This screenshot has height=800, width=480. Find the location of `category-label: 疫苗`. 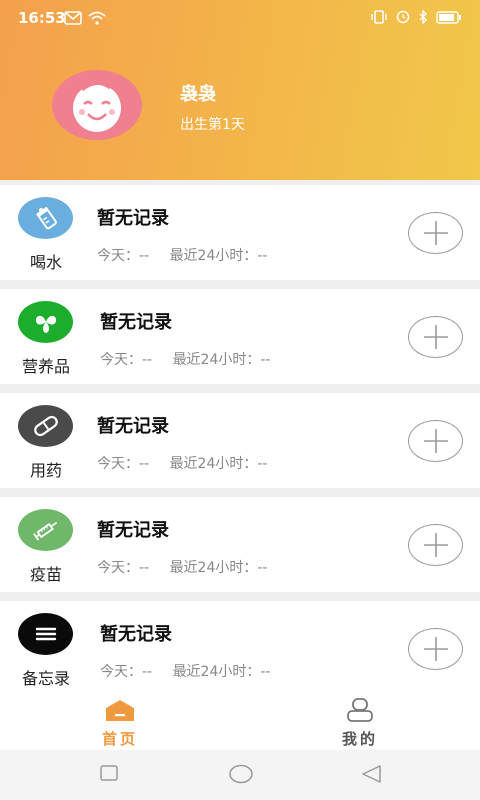

category-label: 疫苗 is located at coordinates (45, 574).